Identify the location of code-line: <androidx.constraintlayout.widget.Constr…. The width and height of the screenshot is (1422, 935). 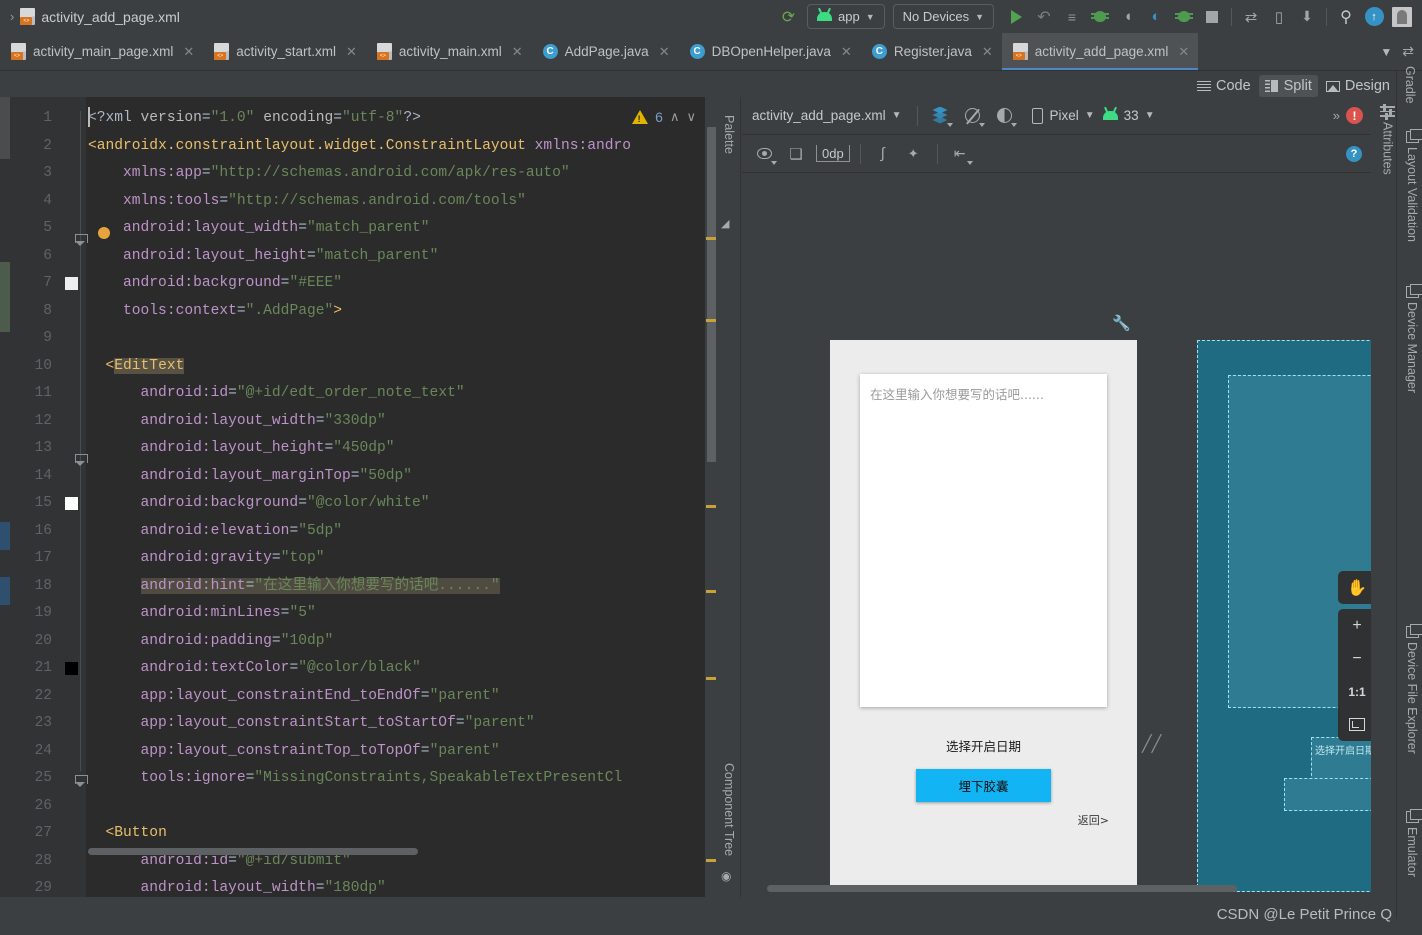
(388, 147).